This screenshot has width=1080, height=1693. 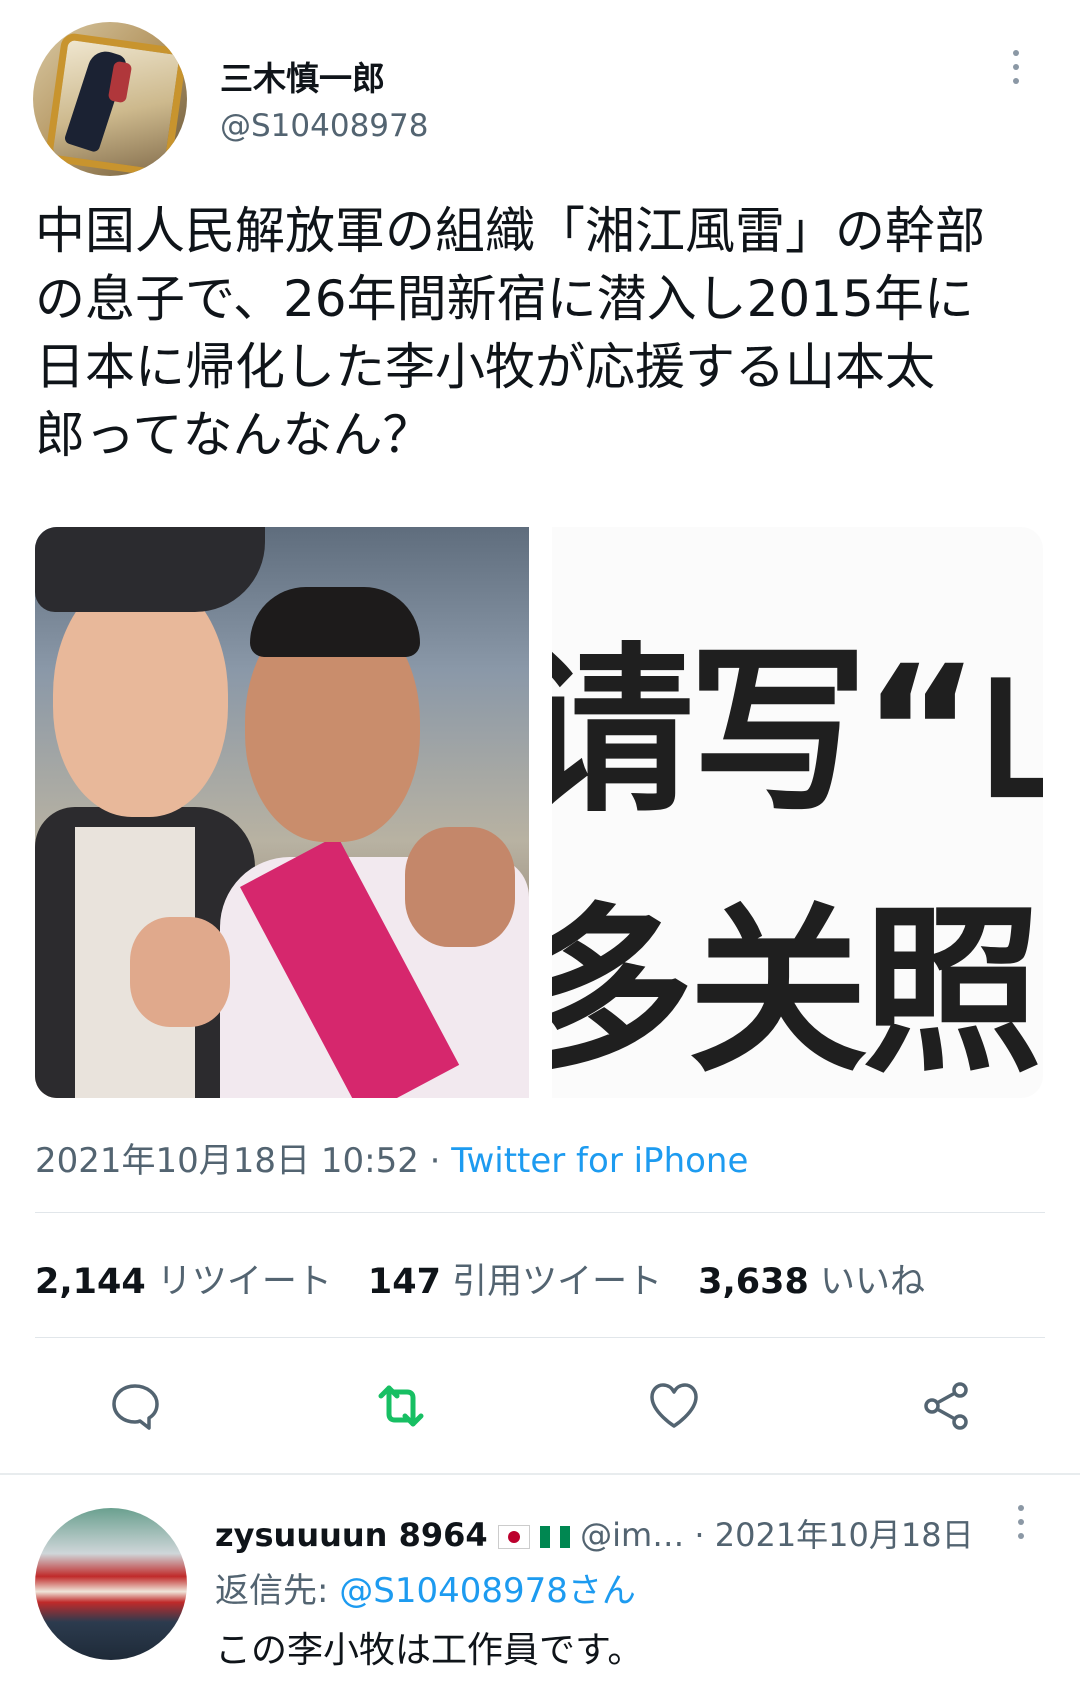 I want to click on author-avatar, so click(x=110, y=99).